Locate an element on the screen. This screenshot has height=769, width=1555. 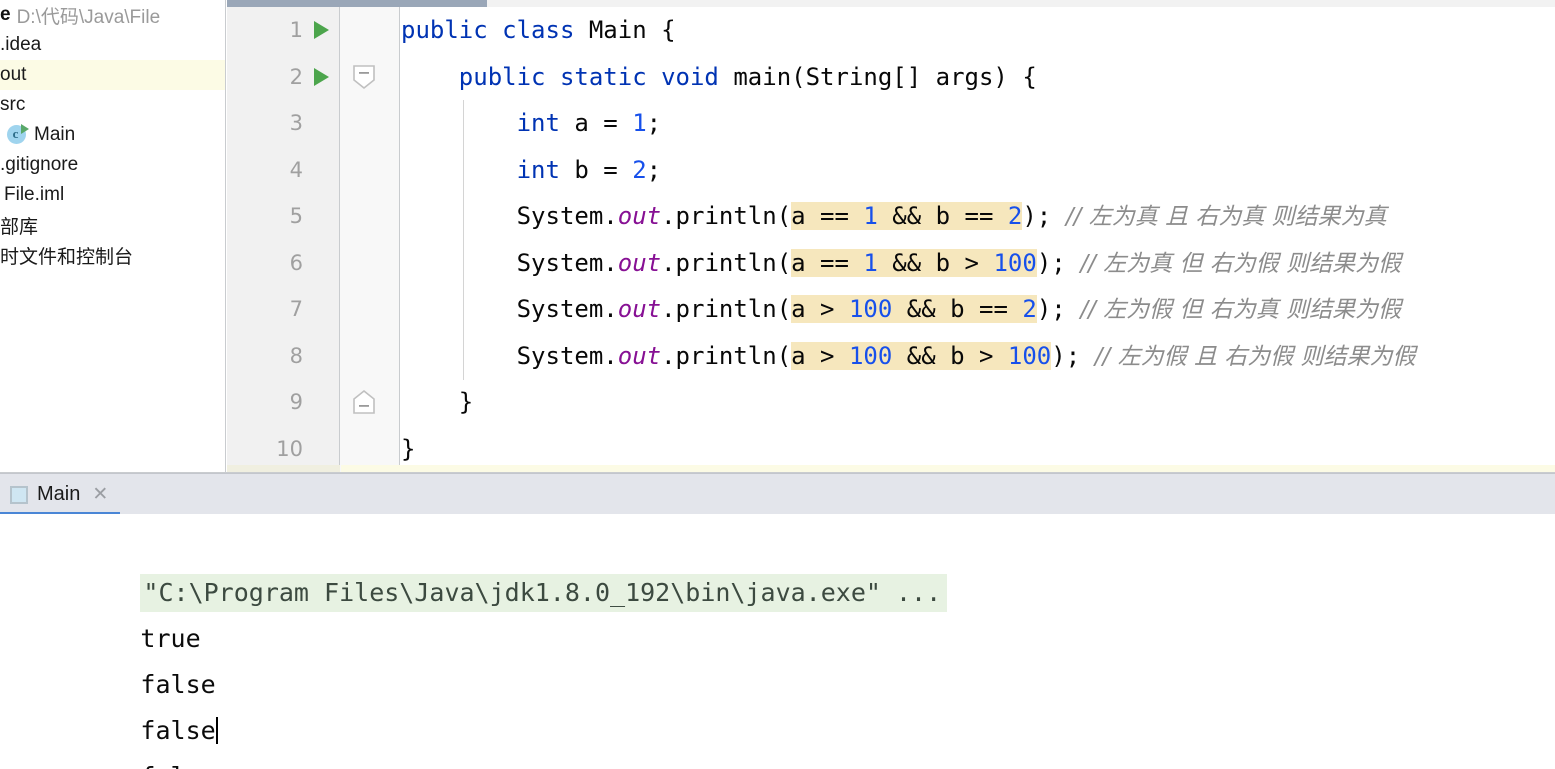
fold-end-icon is located at coordinates (364, 402).